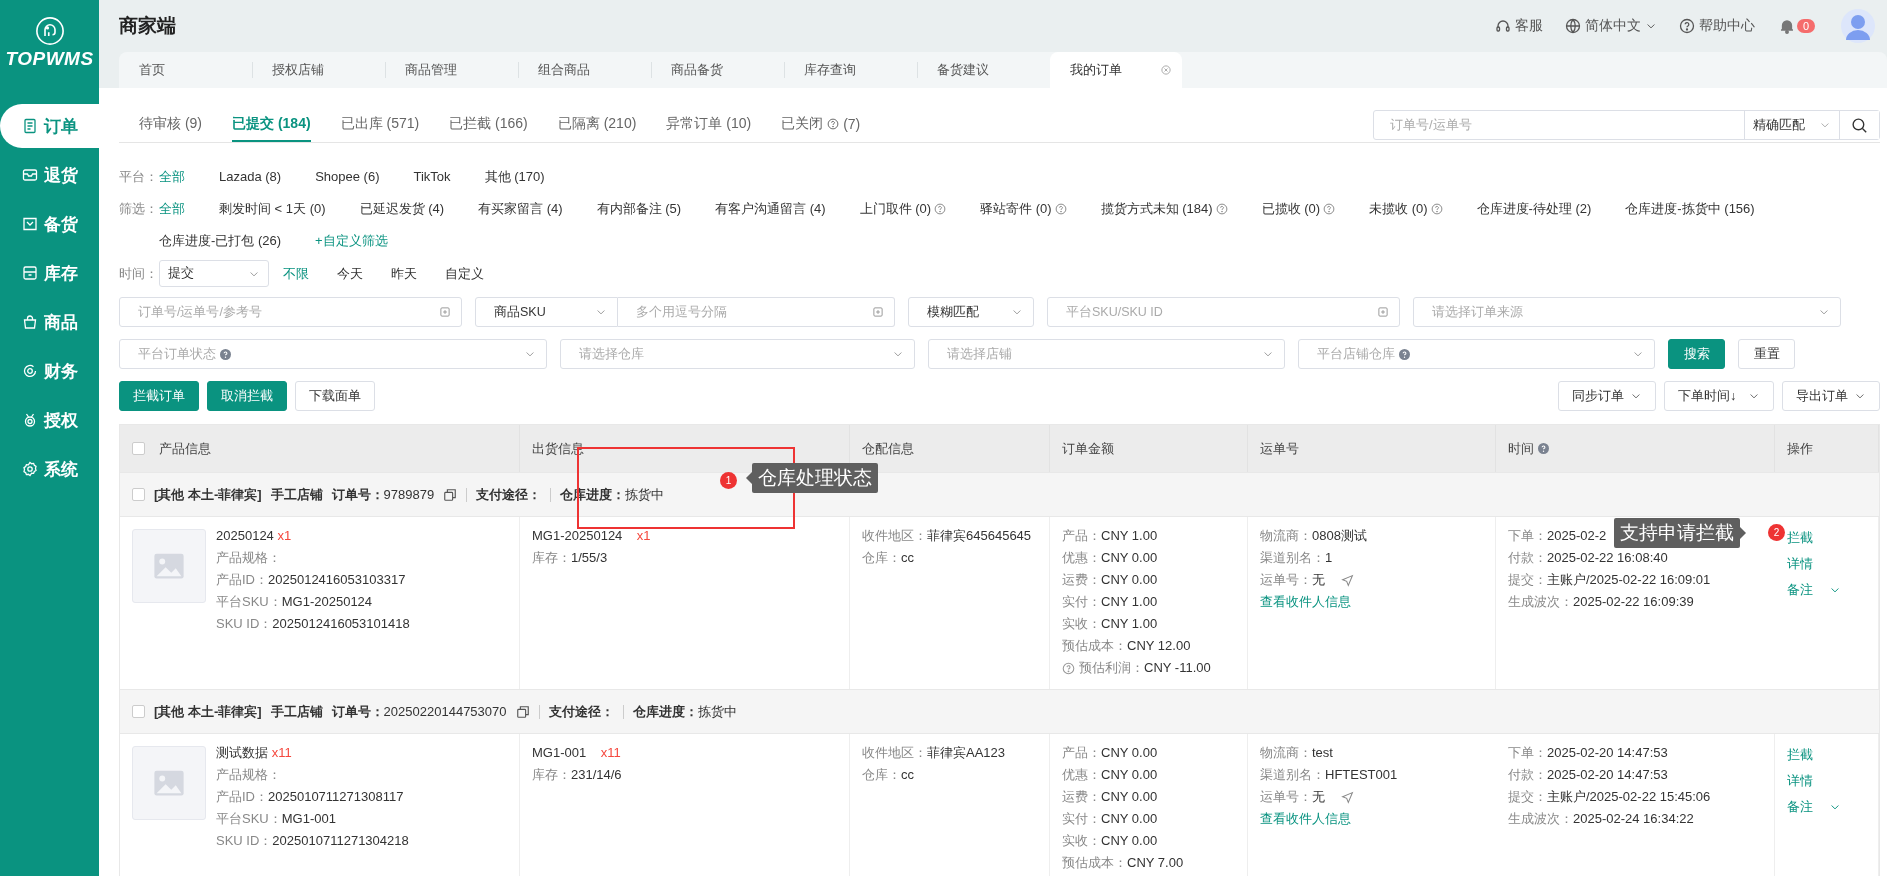 This screenshot has width=1887, height=876. What do you see at coordinates (464, 273) in the screenshot?
I see `time-option: 自定义` at bounding box center [464, 273].